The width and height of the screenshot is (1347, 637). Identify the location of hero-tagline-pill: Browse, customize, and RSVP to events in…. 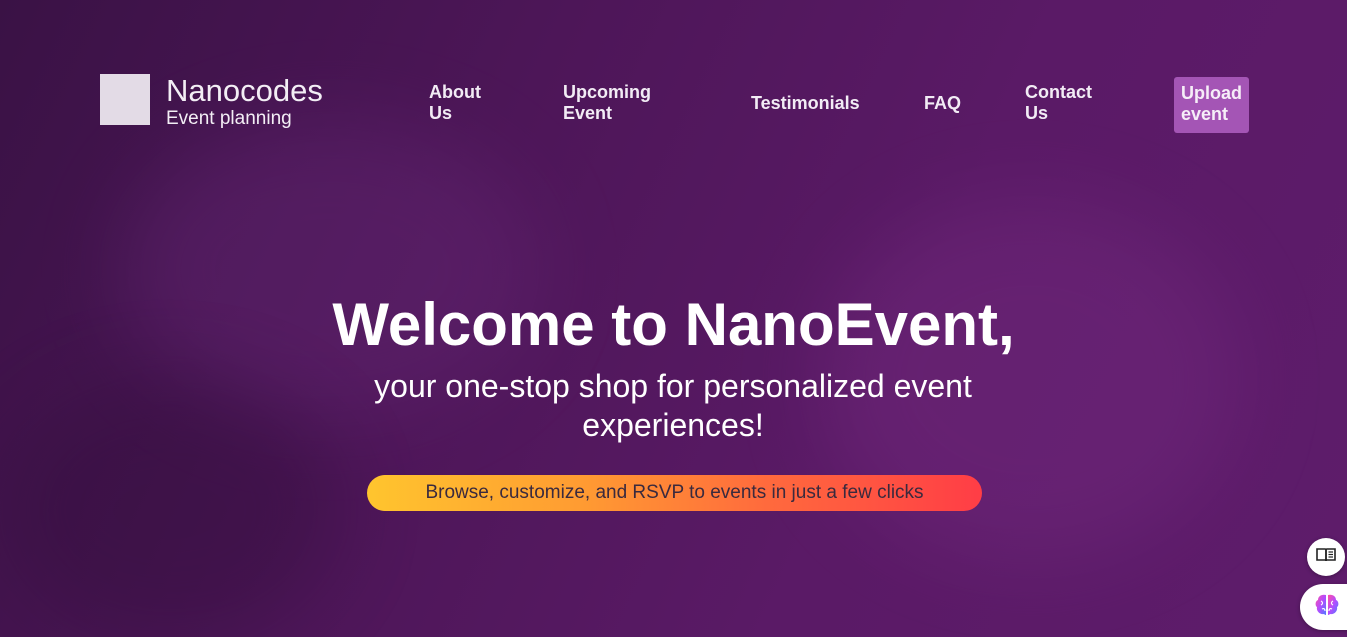
(674, 493).